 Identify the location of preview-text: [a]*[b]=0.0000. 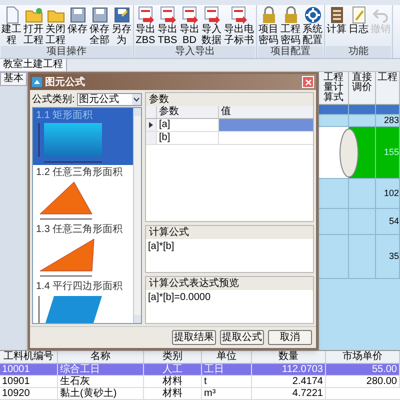
(229, 306).